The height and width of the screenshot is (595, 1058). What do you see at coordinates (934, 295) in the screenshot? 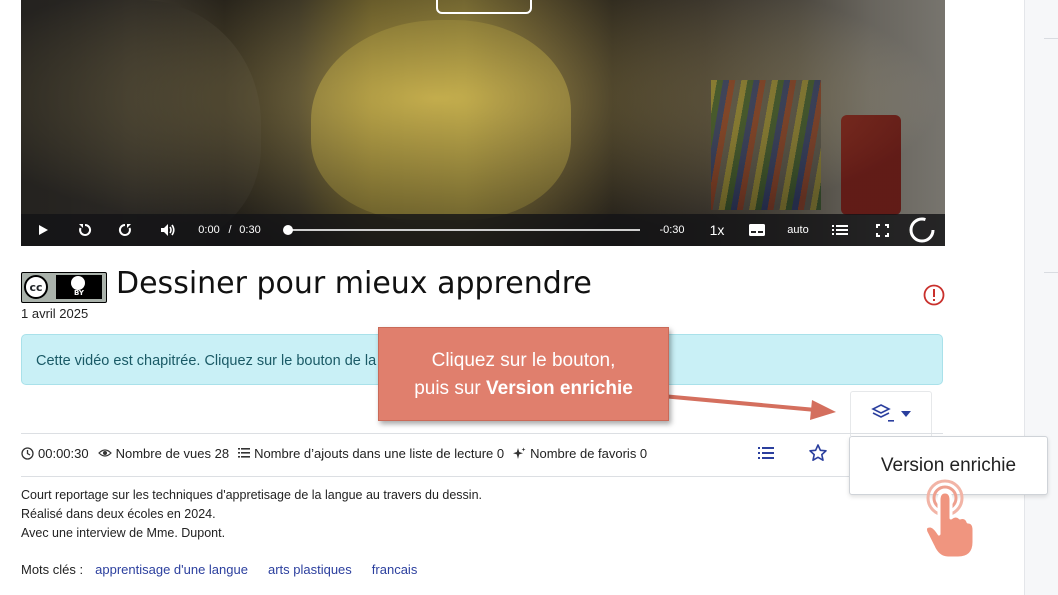
I see `report-icon` at bounding box center [934, 295].